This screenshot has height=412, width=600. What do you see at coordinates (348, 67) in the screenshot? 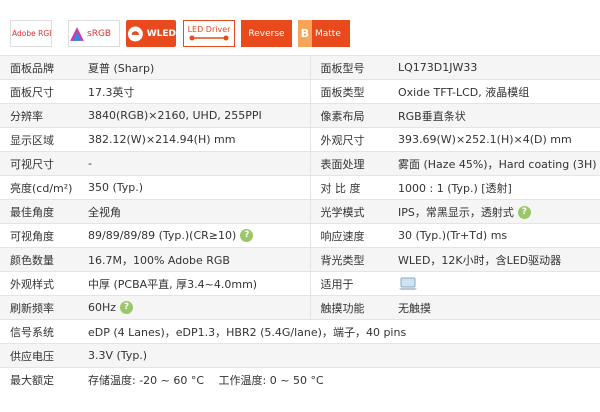
I see `spec-label: 面板型号` at bounding box center [348, 67].